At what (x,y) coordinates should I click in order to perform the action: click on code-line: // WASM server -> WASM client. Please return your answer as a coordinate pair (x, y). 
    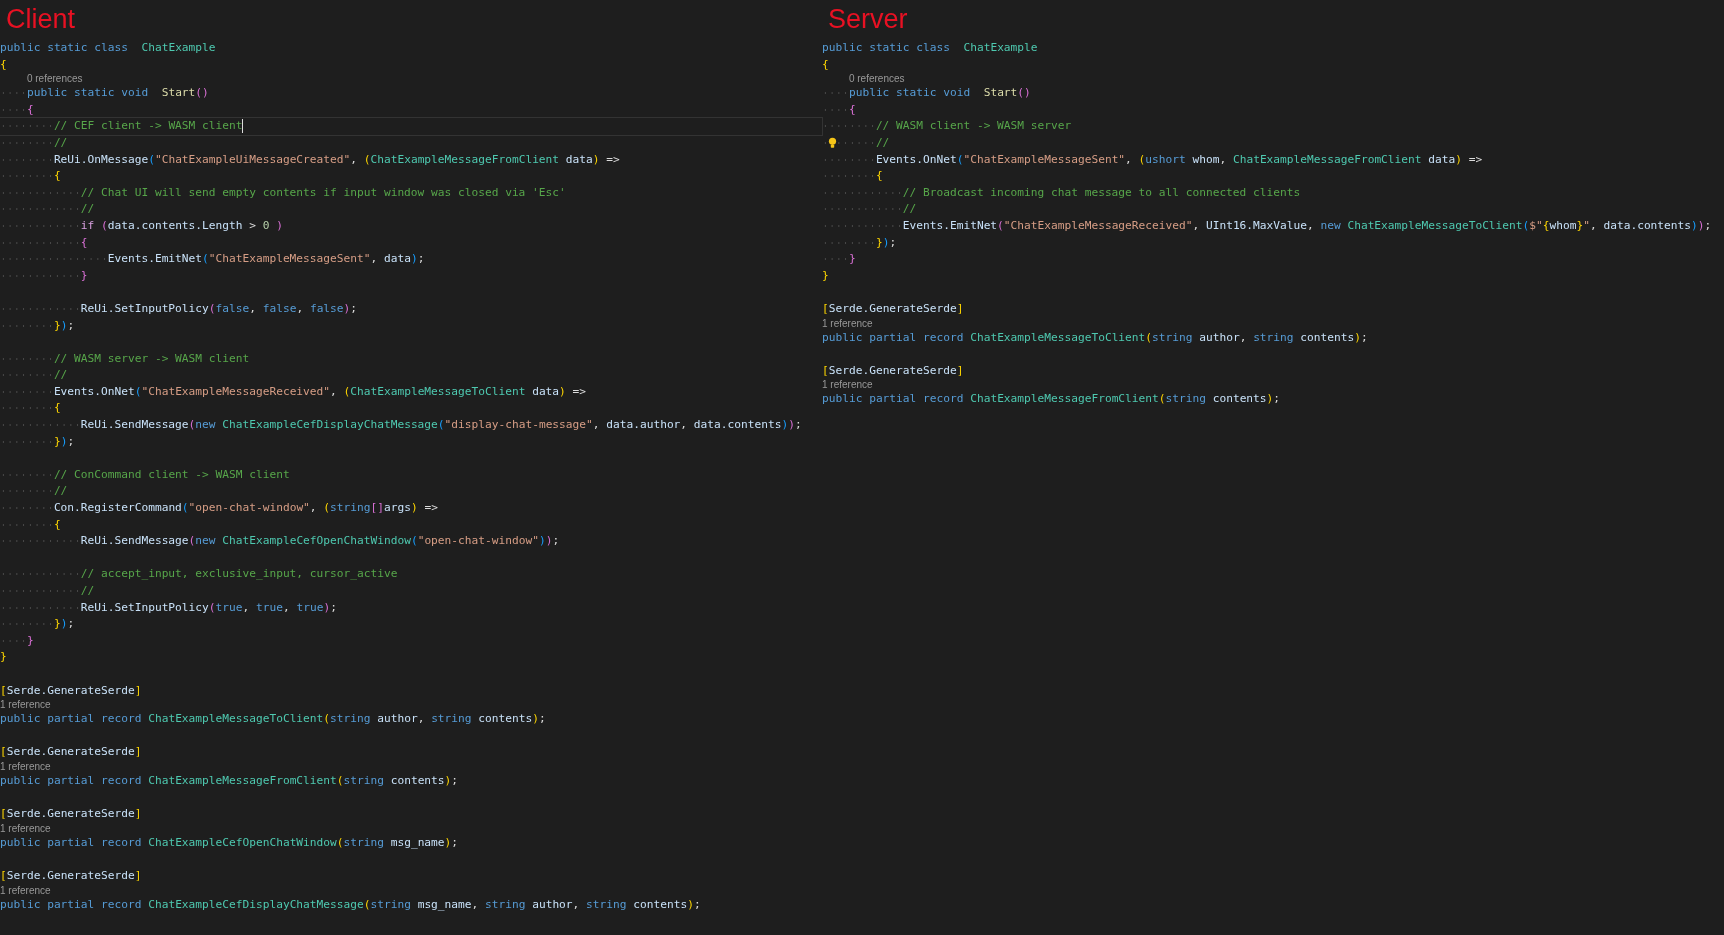
    Looking at the image, I should click on (125, 359).